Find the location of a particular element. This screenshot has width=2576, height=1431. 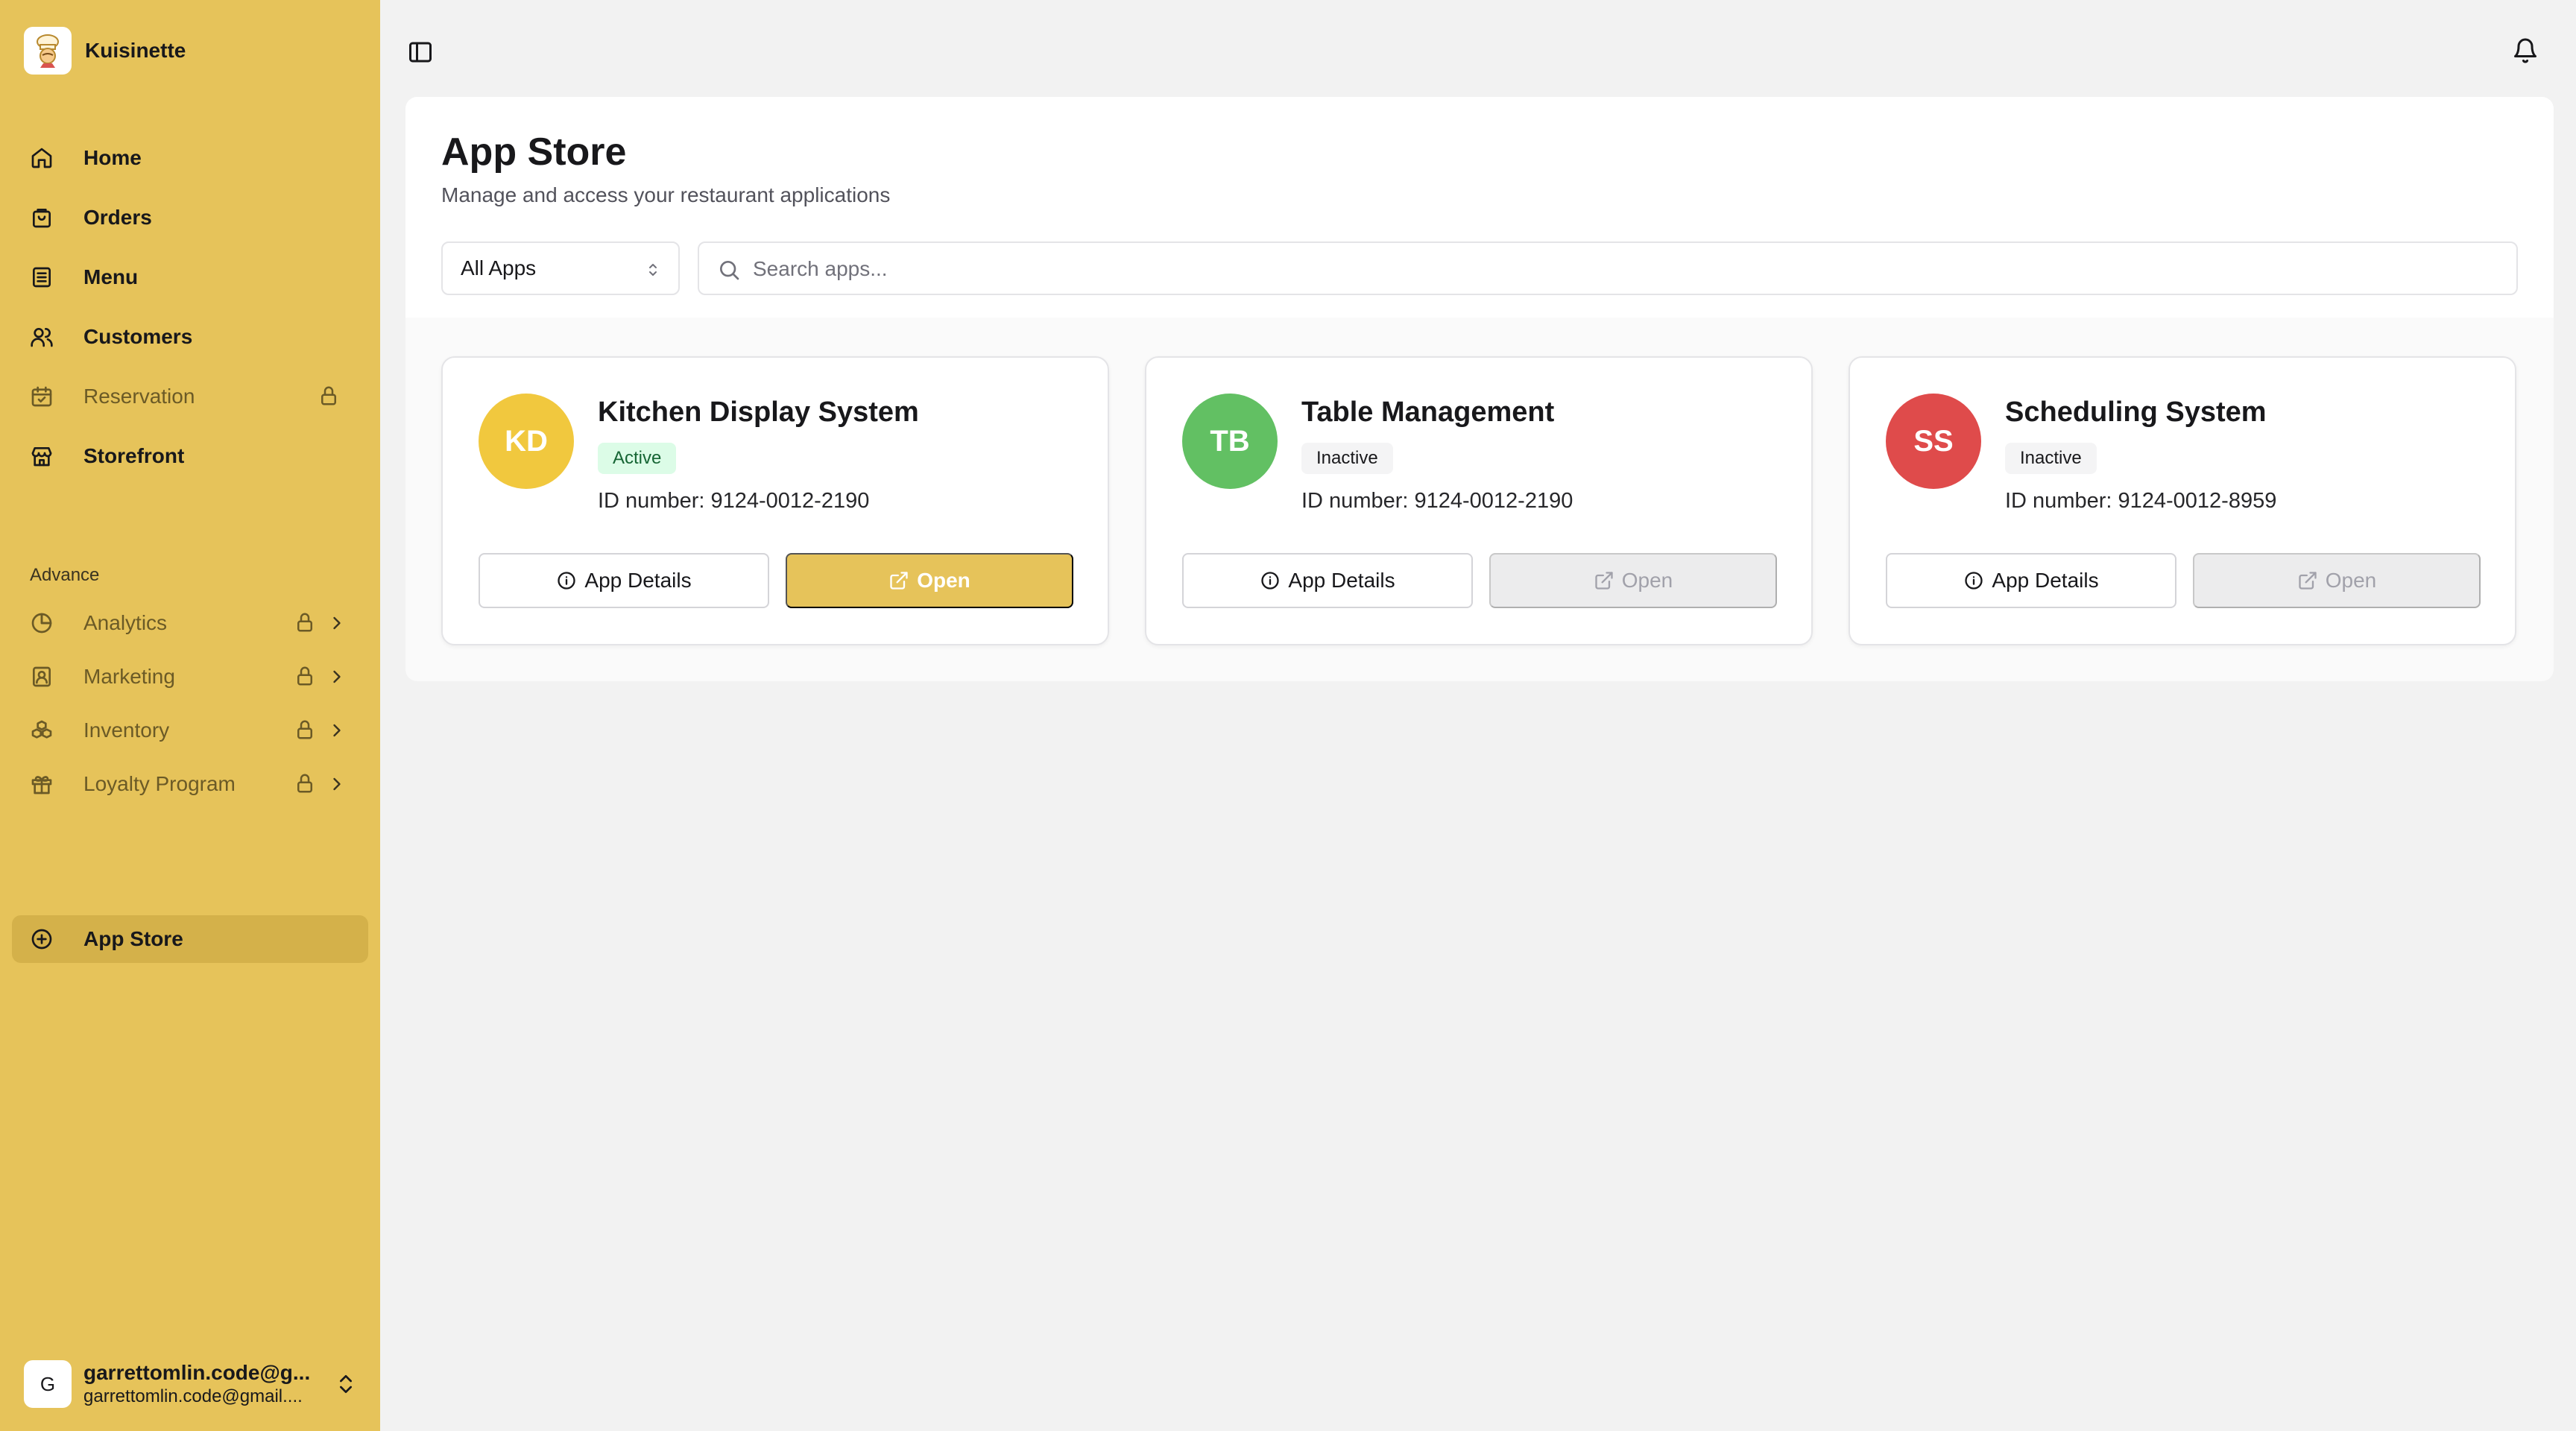

brand-name: Kuisinette is located at coordinates (135, 51).